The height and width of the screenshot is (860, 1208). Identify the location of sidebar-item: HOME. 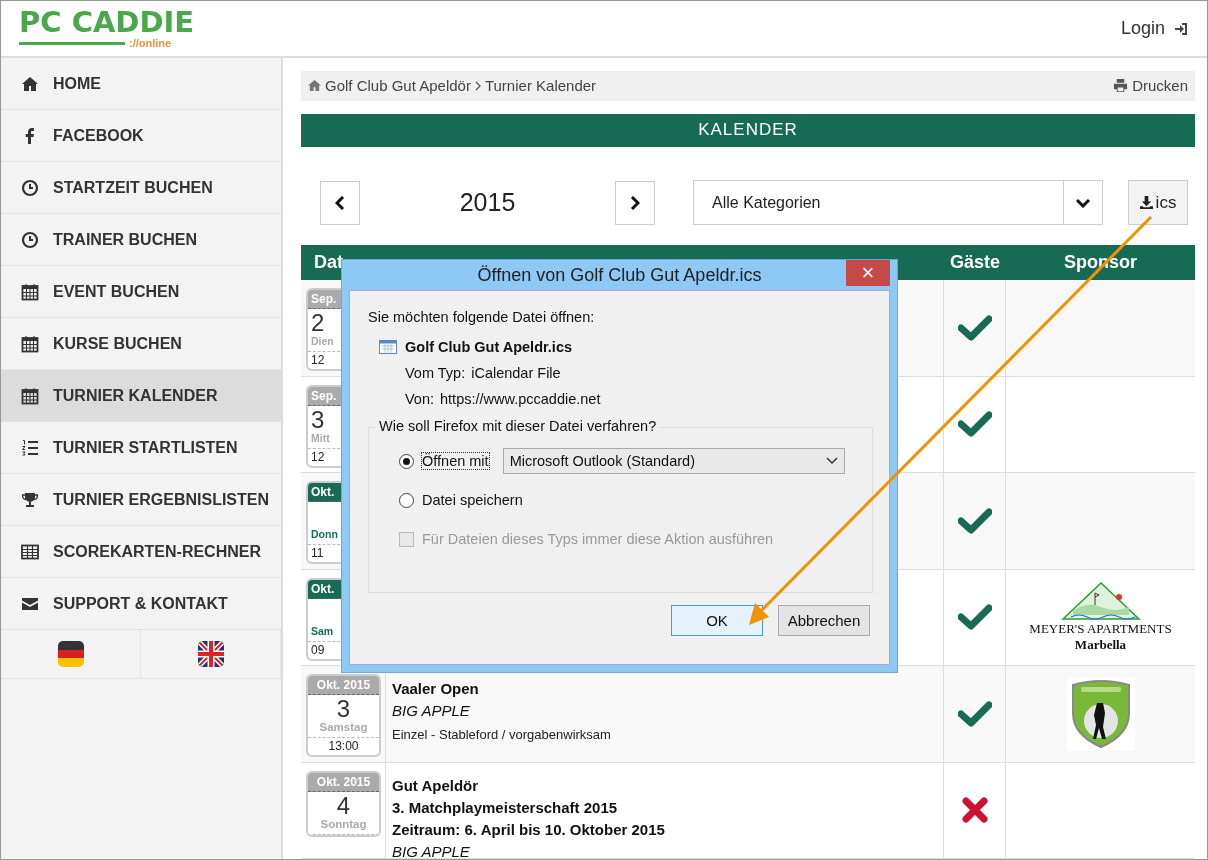
(141, 84).